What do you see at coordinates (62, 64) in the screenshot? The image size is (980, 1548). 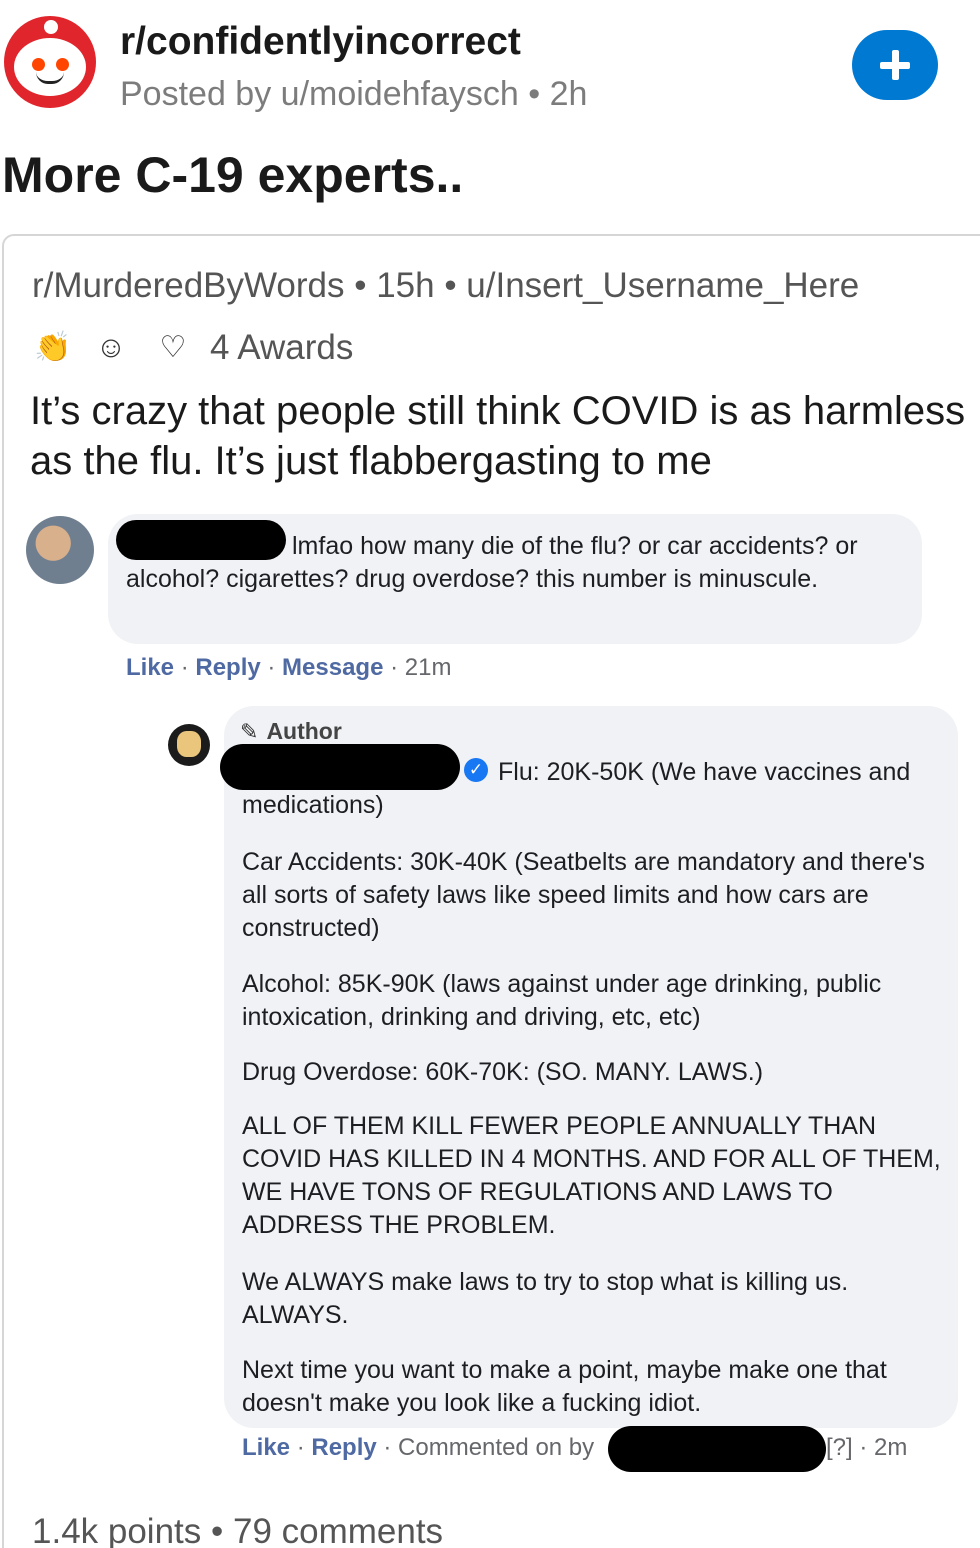 I see `right-eye` at bounding box center [62, 64].